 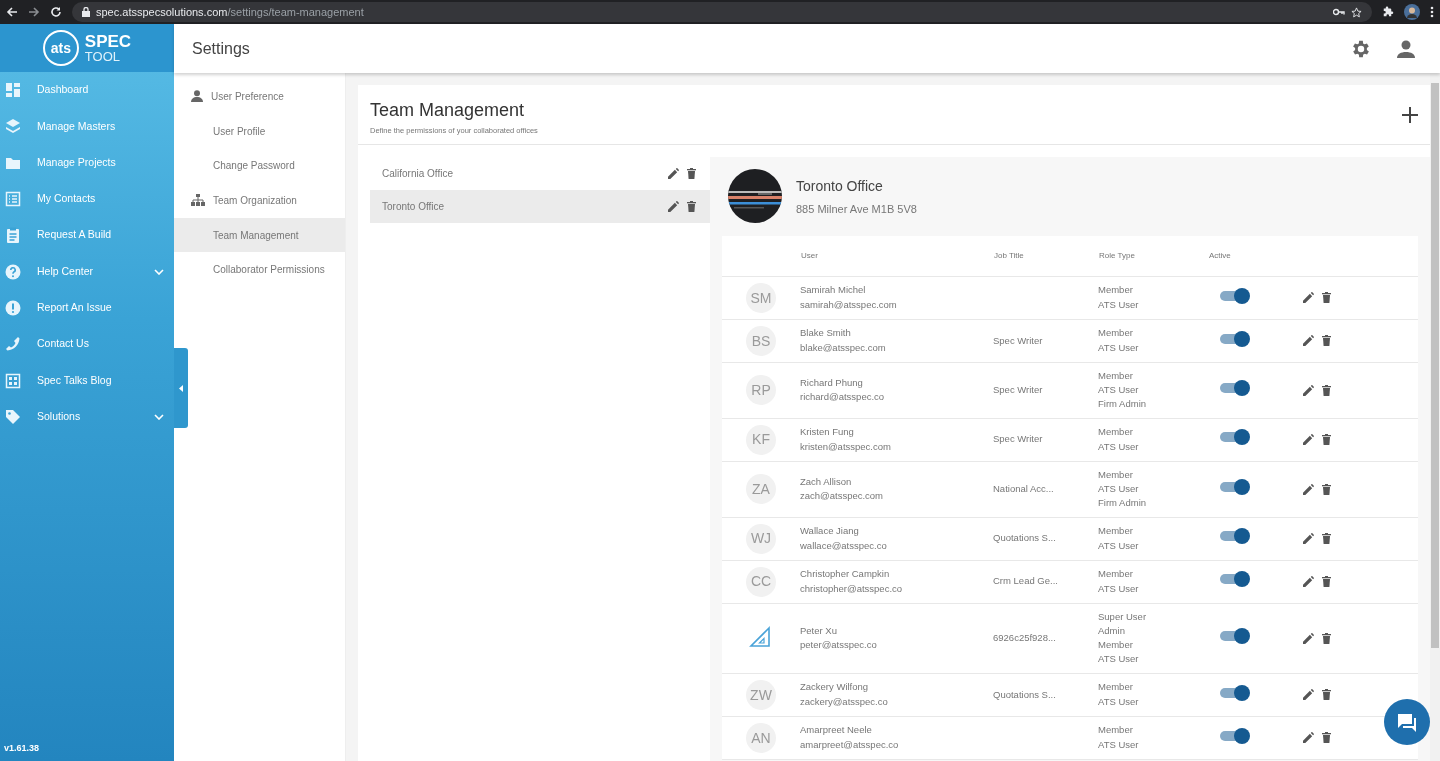 What do you see at coordinates (87, 162) in the screenshot?
I see `sidebar-item: Manage Projects` at bounding box center [87, 162].